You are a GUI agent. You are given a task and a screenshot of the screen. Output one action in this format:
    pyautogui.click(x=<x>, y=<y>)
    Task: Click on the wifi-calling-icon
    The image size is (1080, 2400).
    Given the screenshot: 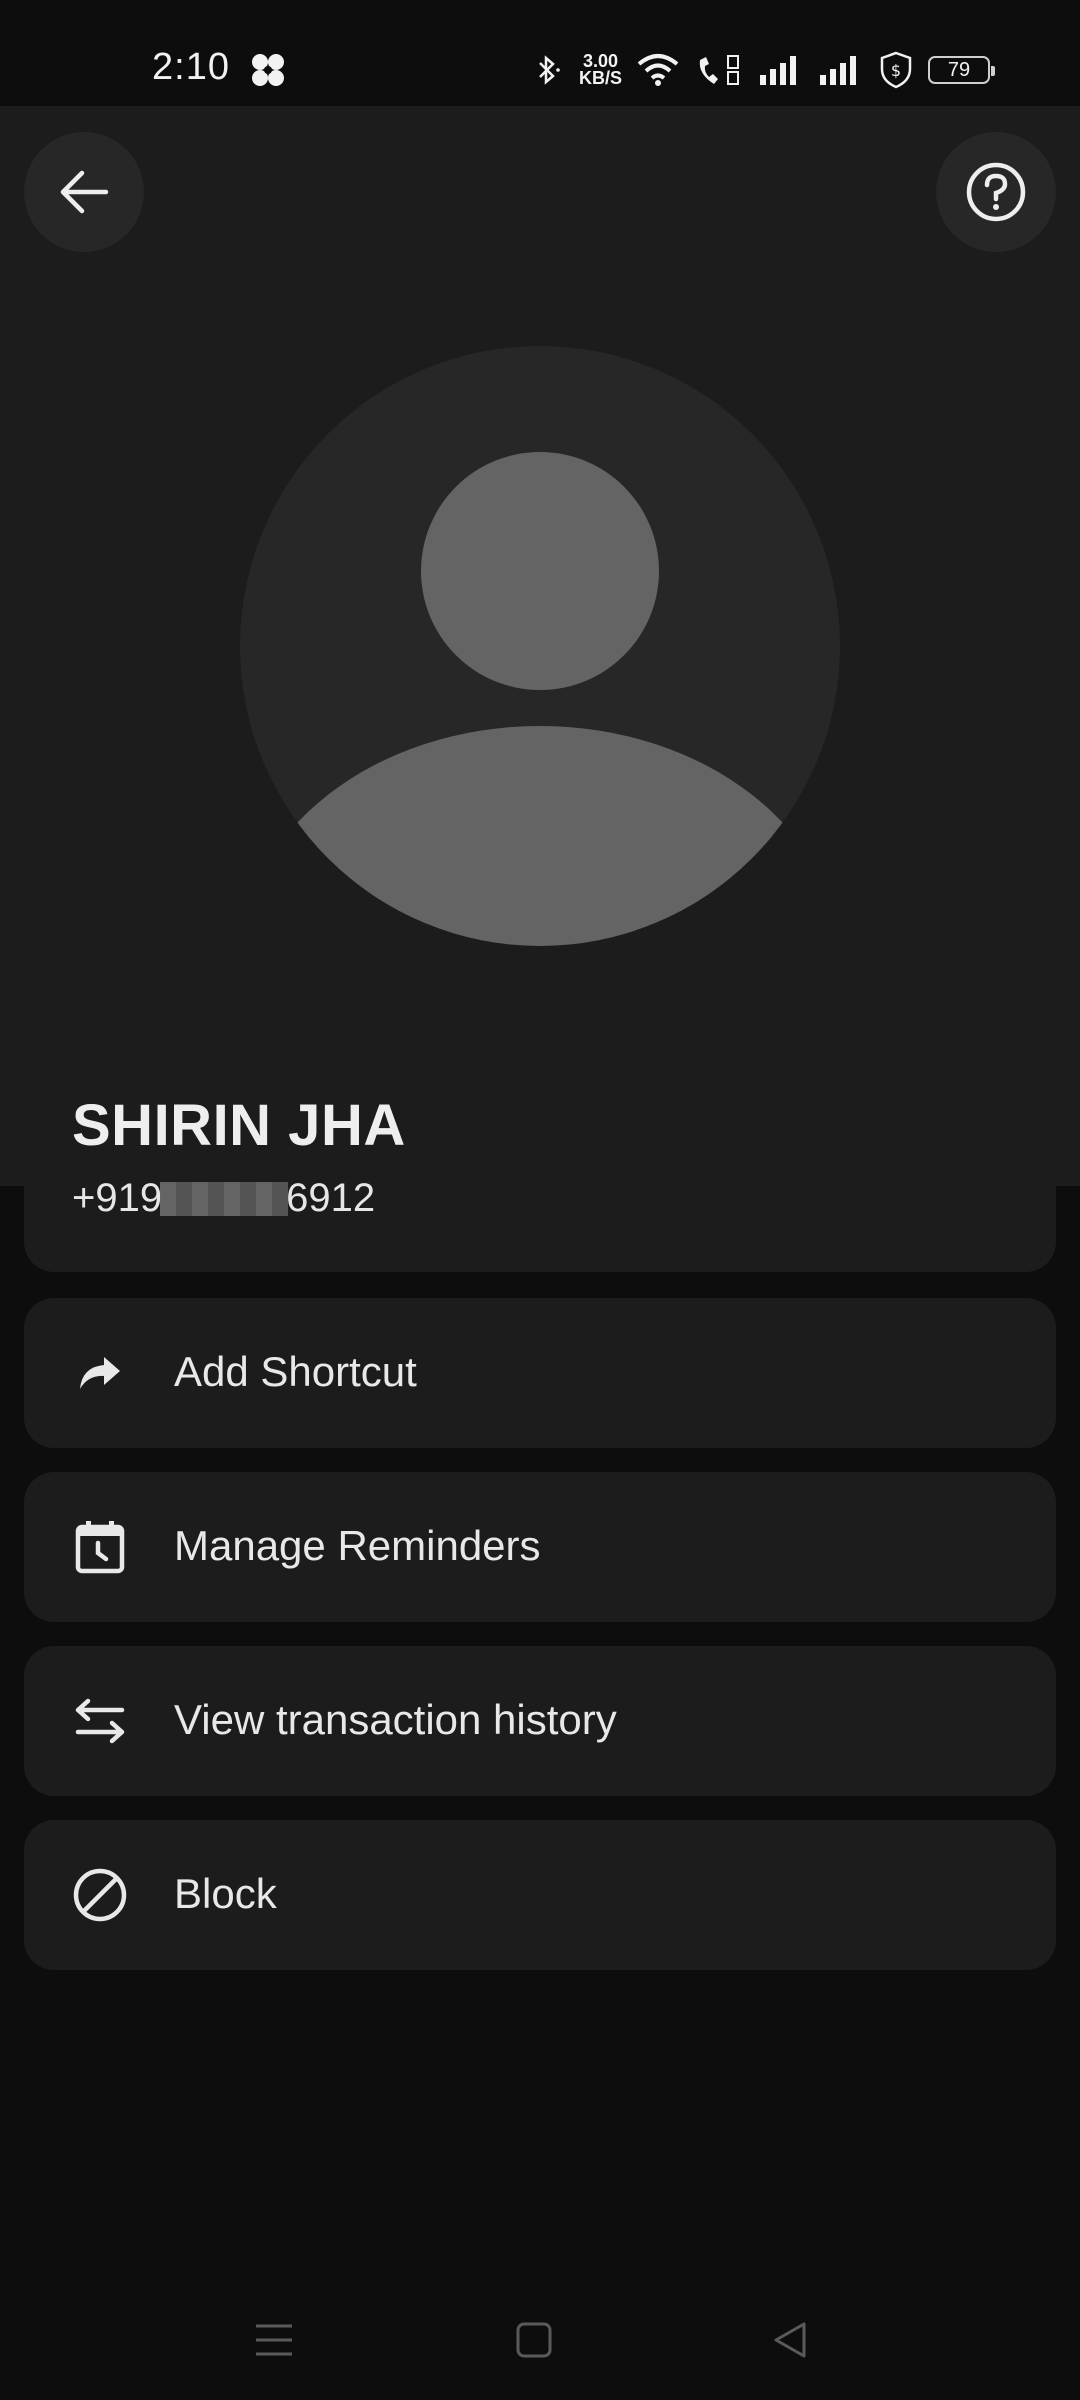 What is the action you would take?
    pyautogui.click(x=719, y=70)
    